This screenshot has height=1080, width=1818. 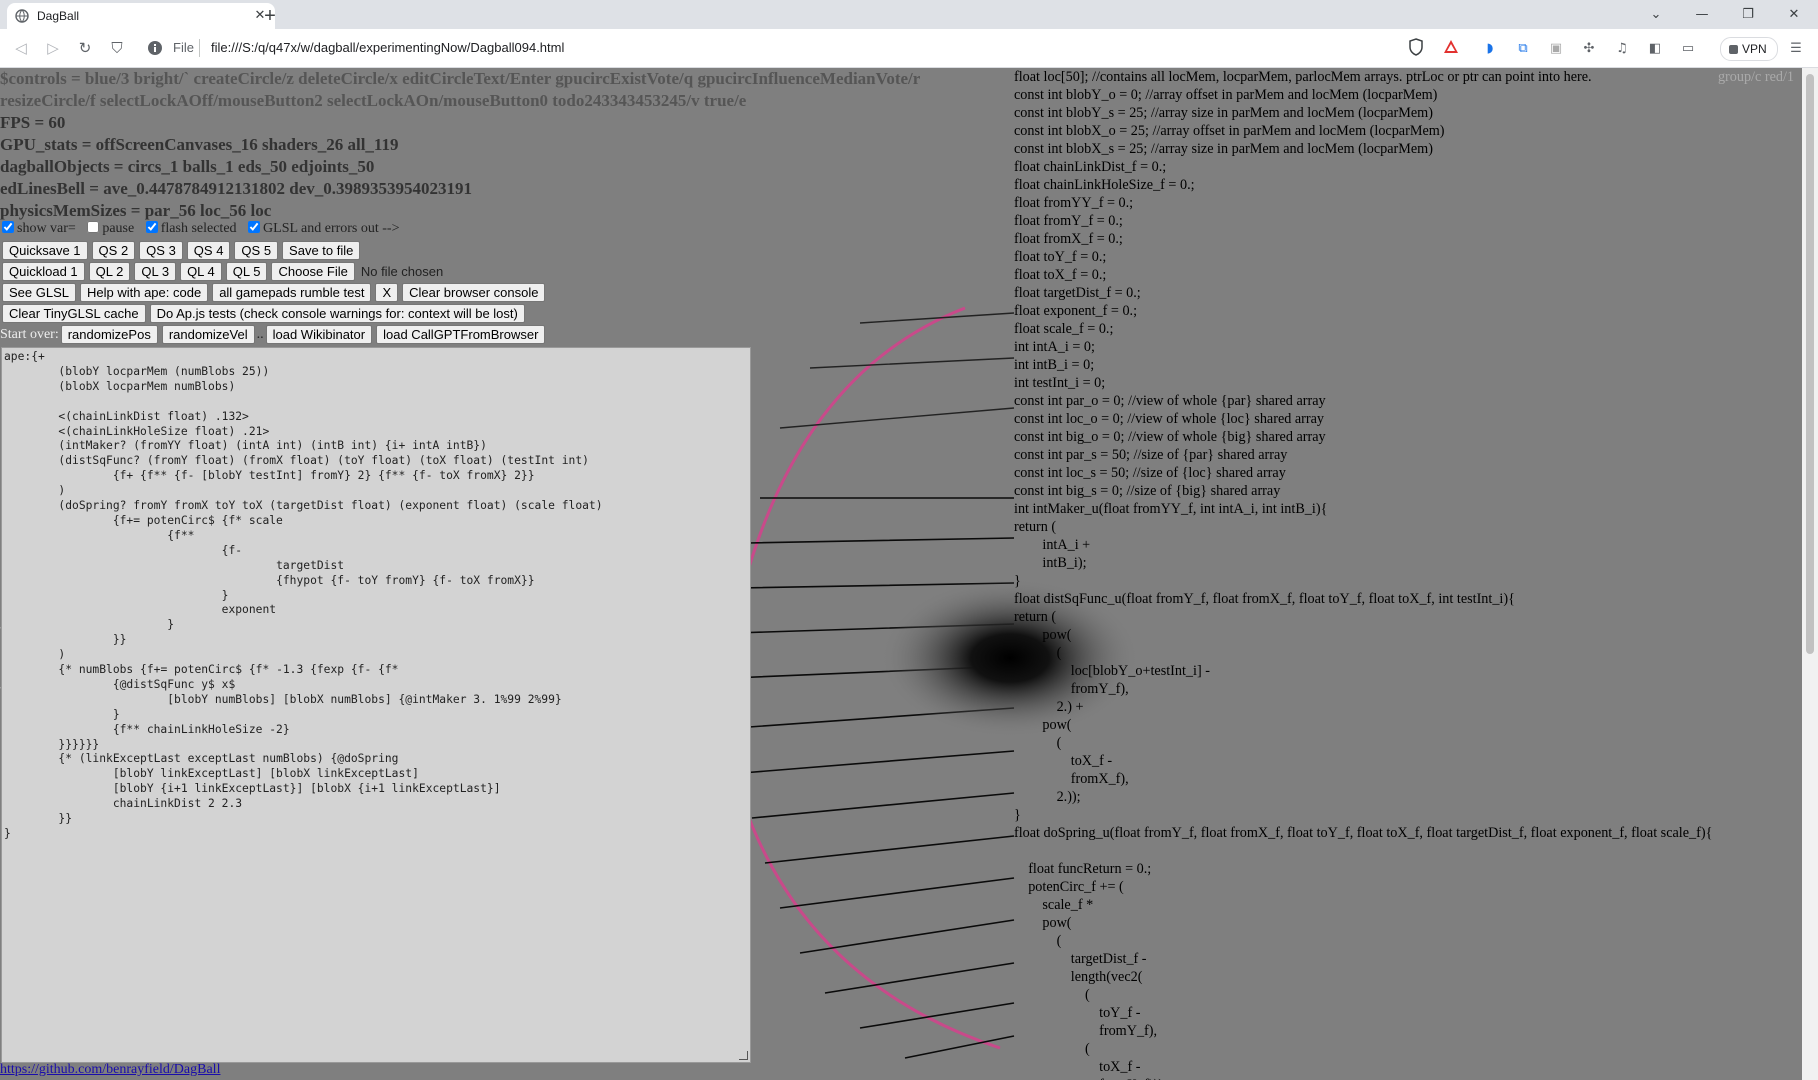 What do you see at coordinates (254, 227) in the screenshot?
I see `glsl-errors-checkbox` at bounding box center [254, 227].